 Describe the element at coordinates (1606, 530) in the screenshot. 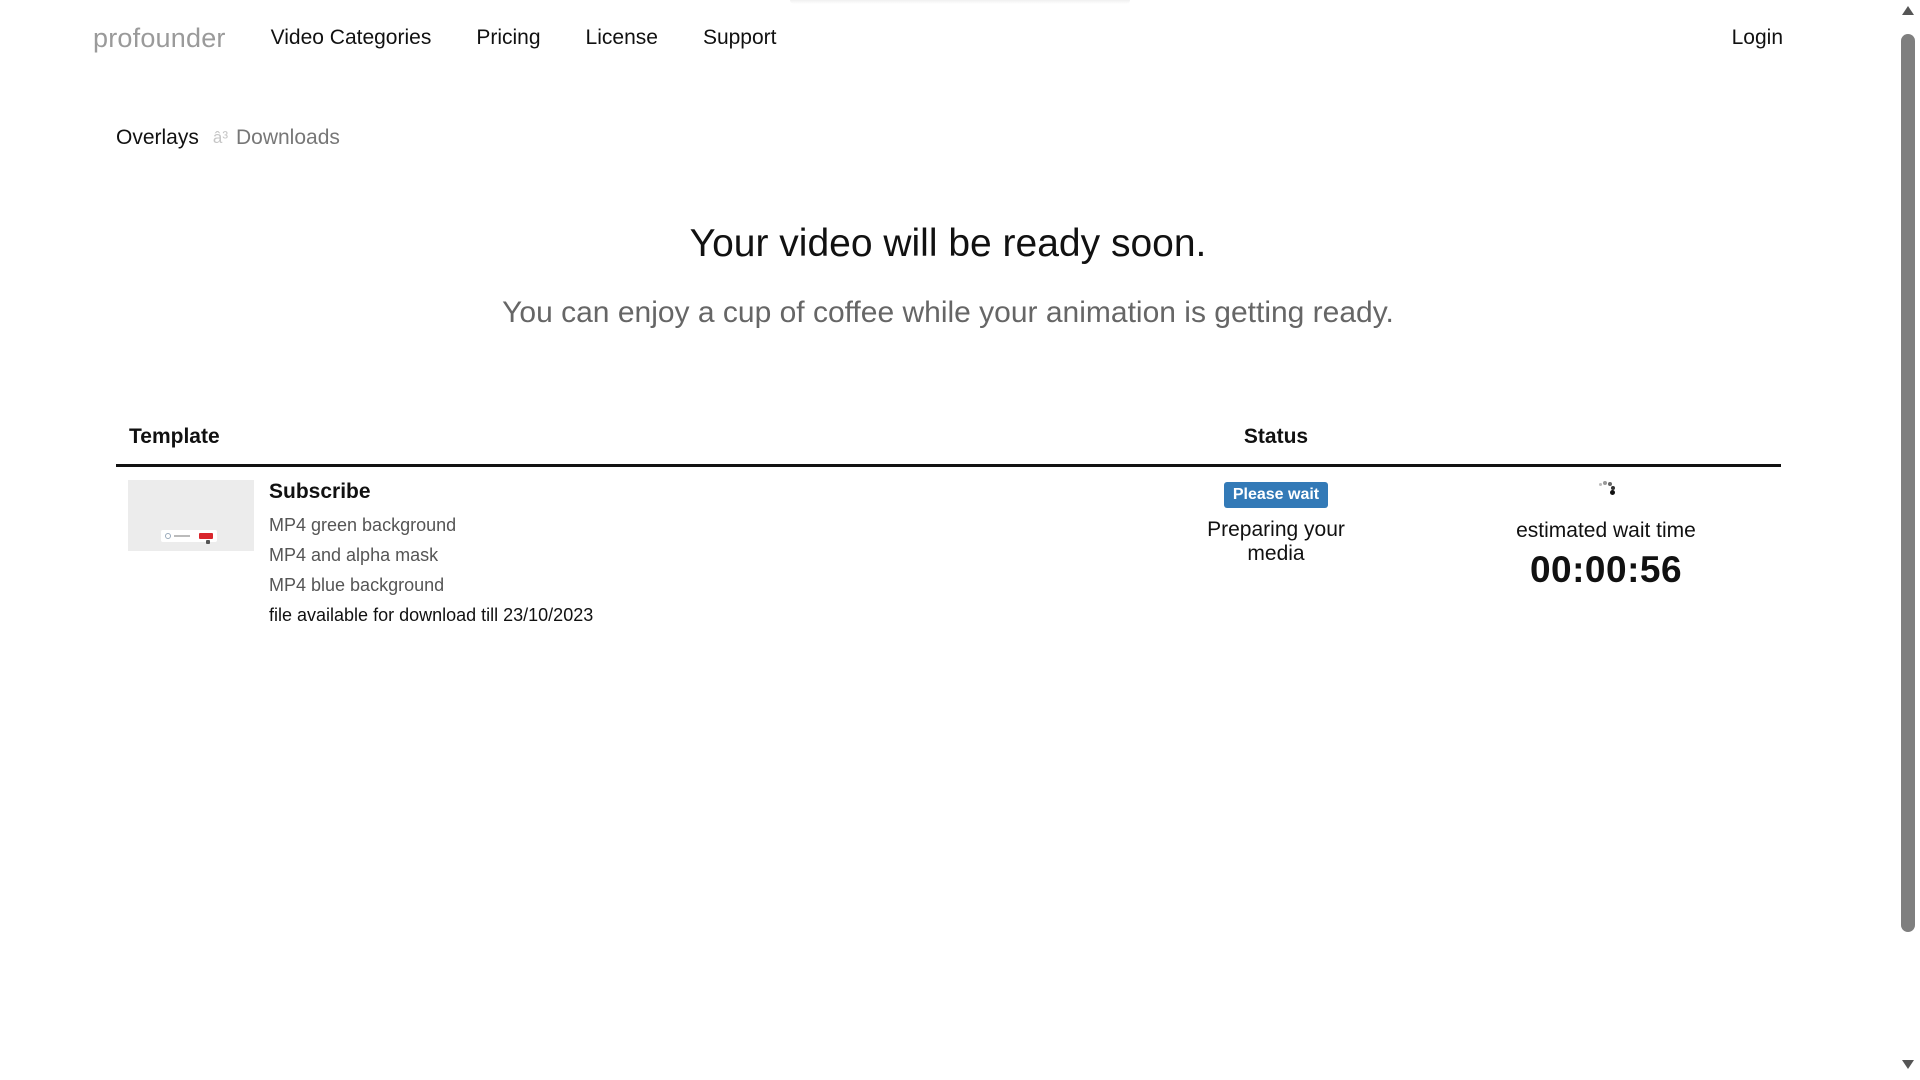

I see `wait-label: estimated wait time` at that location.